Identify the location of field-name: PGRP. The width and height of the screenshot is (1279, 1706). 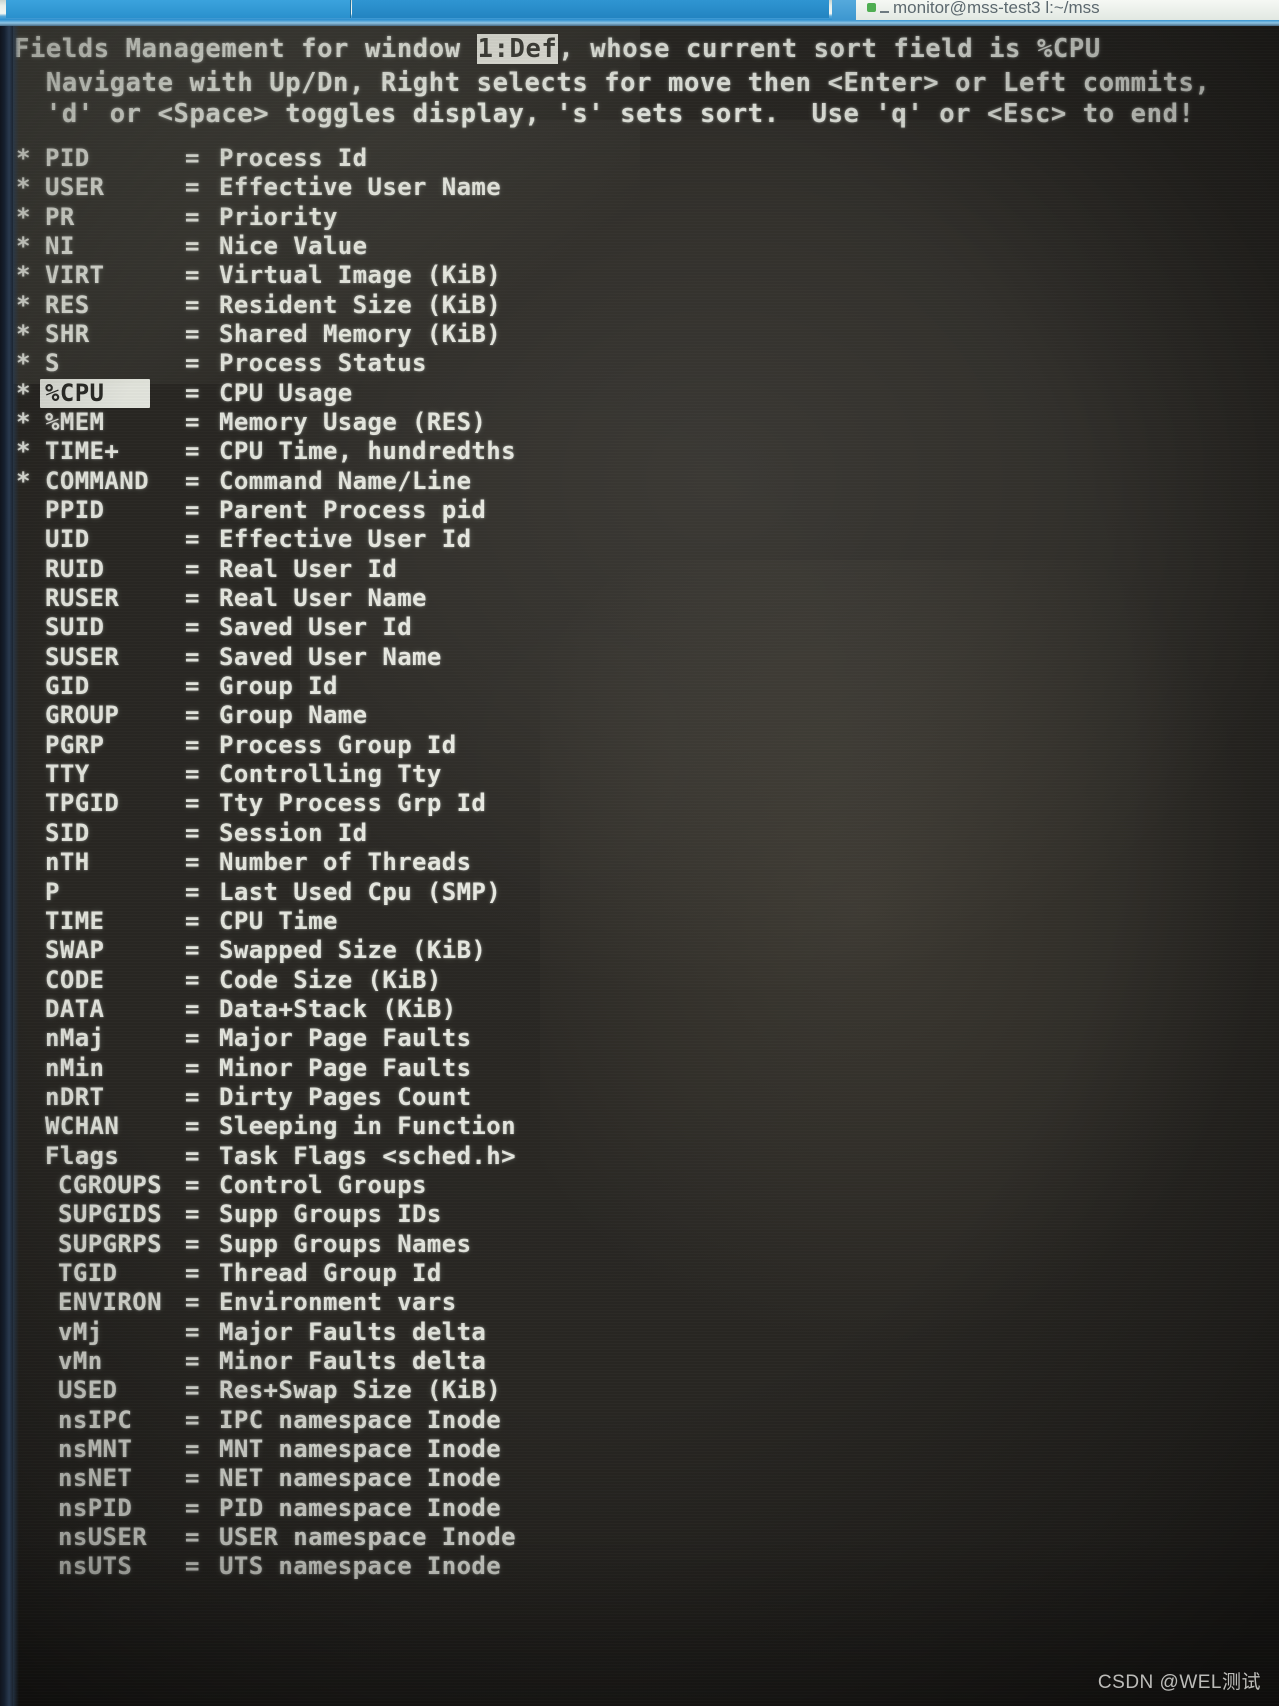
(75, 744).